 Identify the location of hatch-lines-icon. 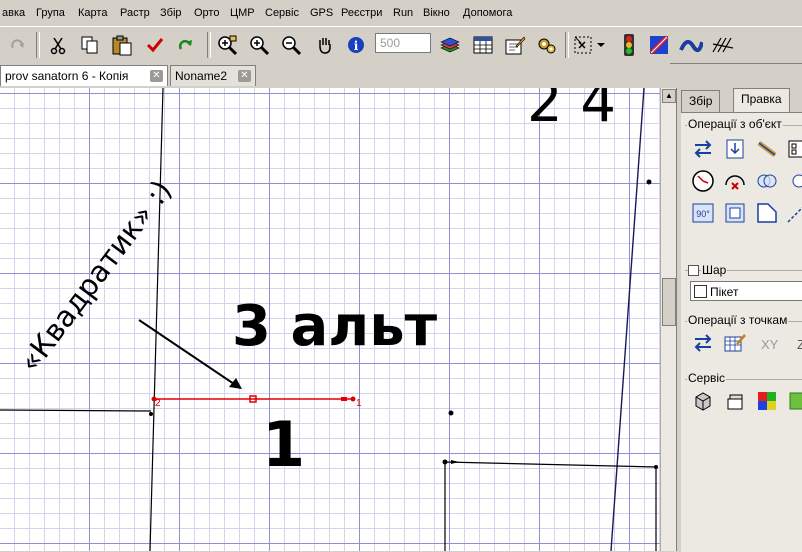
(723, 45).